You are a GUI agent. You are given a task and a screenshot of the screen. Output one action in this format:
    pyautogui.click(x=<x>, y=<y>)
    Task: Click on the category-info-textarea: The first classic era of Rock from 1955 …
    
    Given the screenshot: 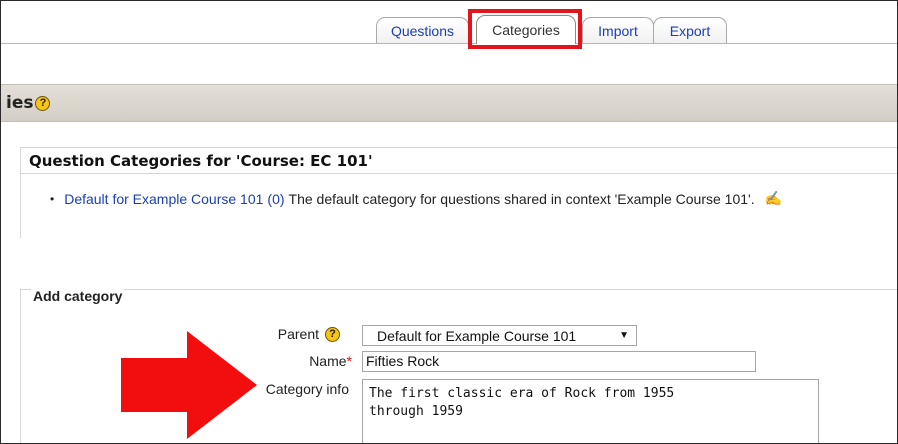 What is the action you would take?
    pyautogui.click(x=590, y=411)
    